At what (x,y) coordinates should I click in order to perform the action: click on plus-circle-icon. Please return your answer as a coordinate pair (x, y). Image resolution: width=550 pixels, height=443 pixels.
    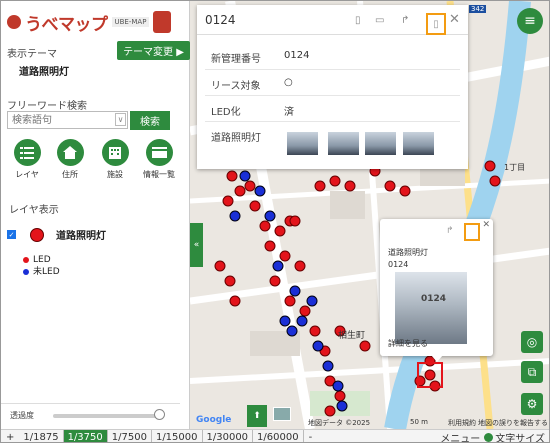
    Looking at the image, I should click on (489, 437).